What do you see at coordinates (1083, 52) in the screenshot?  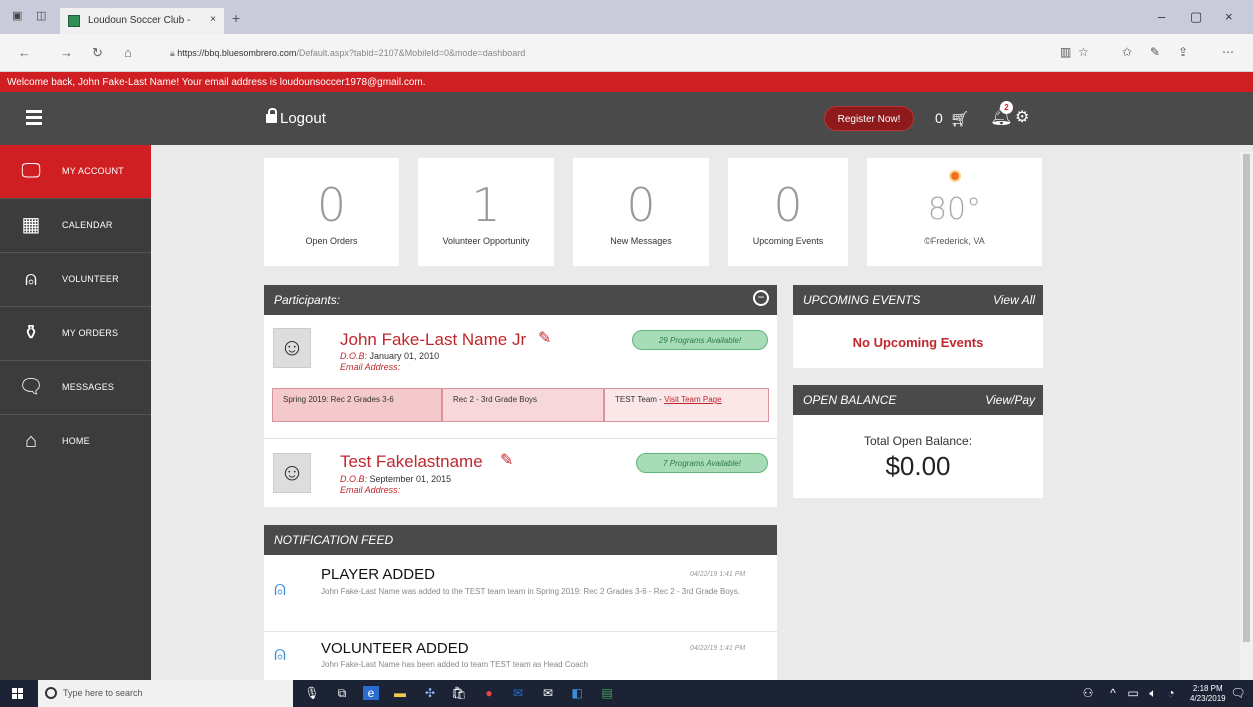 I see `favorite-star-icon: ☆` at bounding box center [1083, 52].